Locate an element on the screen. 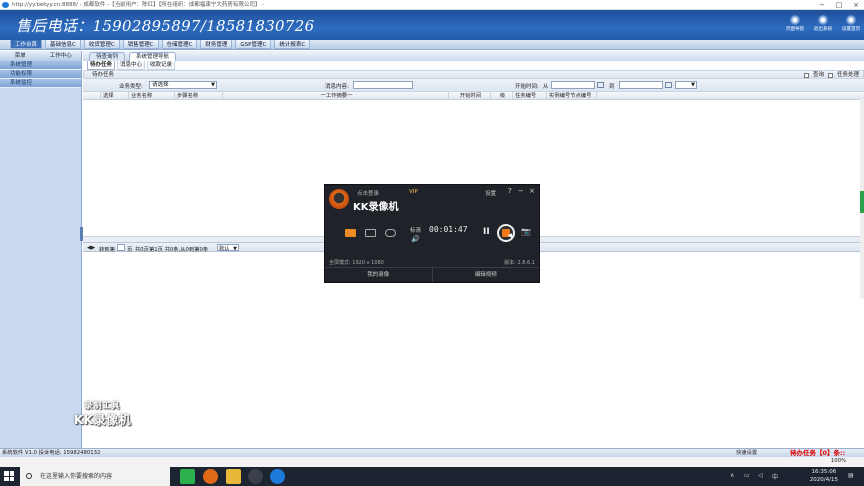 The image size is (864, 486). top-toolbar: 页面导航 退出系统 设置首页 is located at coordinates (823, 23).